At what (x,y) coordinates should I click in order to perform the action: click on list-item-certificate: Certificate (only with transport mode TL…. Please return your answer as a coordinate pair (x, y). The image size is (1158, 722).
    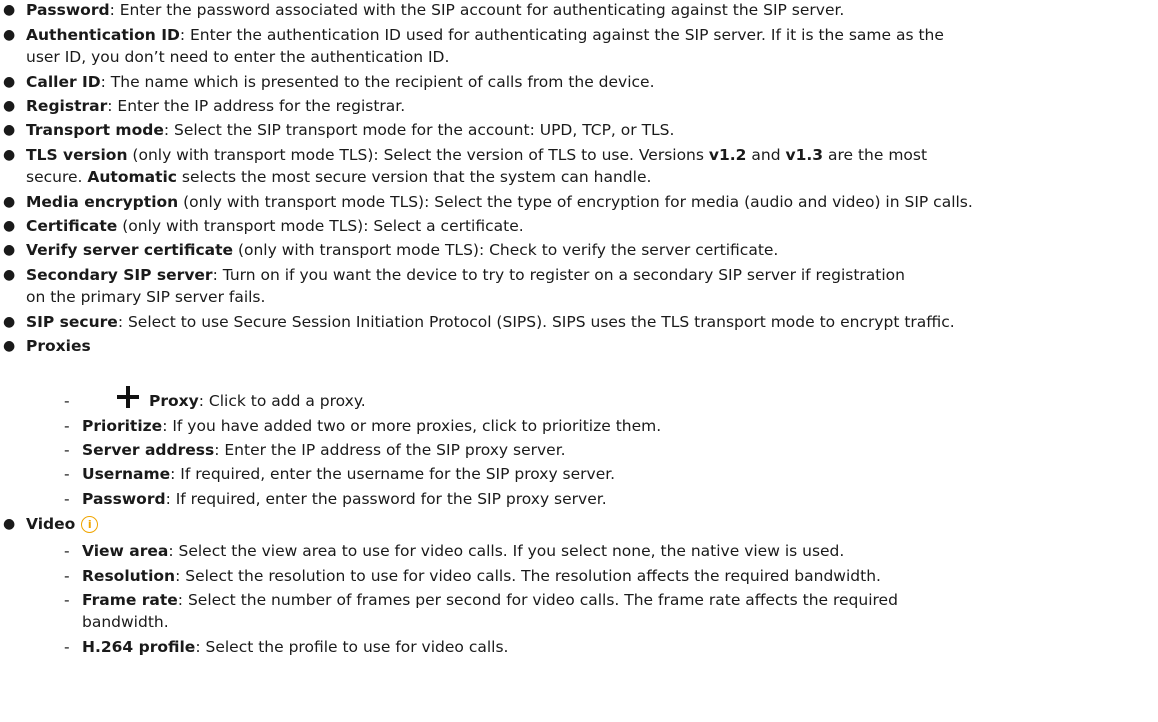
    Looking at the image, I should click on (275, 226).